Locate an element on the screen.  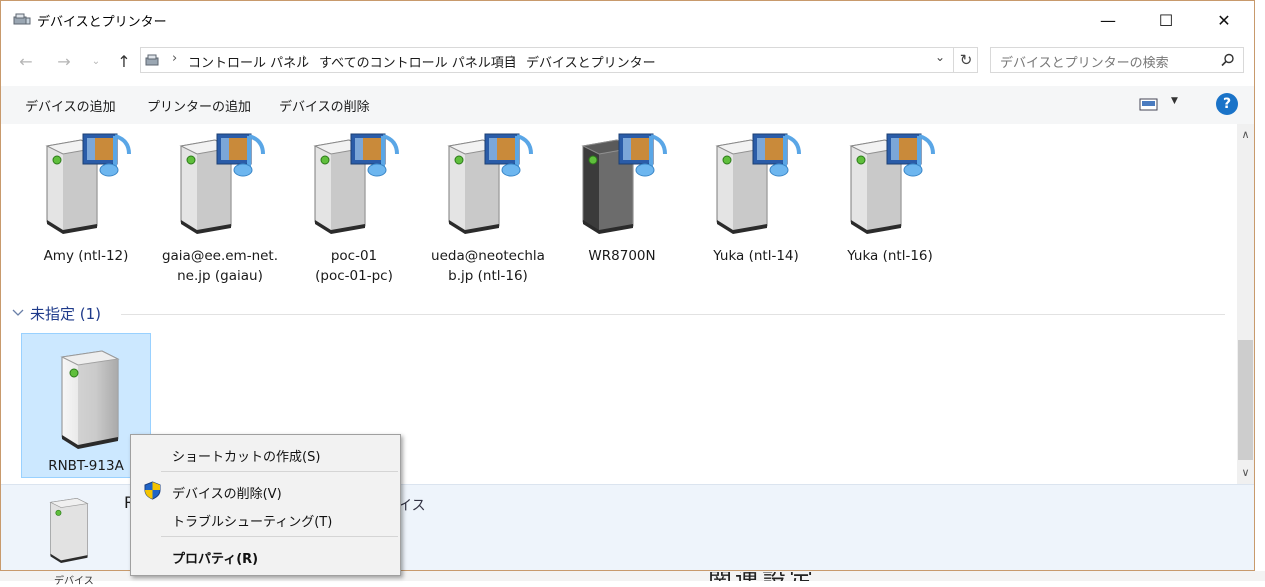
address-dropdown-icon: ⌄ is located at coordinates (940, 57).